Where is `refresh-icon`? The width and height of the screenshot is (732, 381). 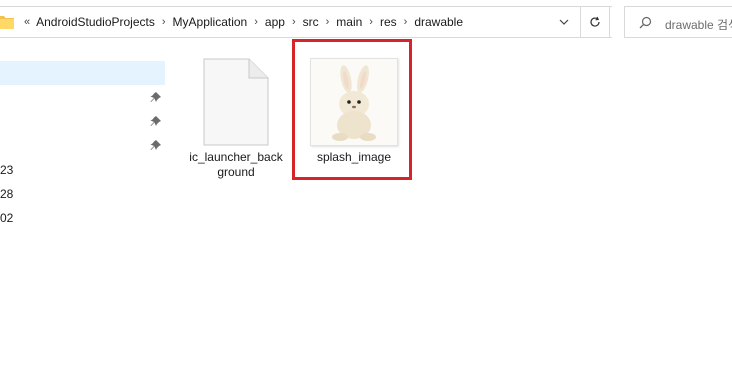 refresh-icon is located at coordinates (595, 21).